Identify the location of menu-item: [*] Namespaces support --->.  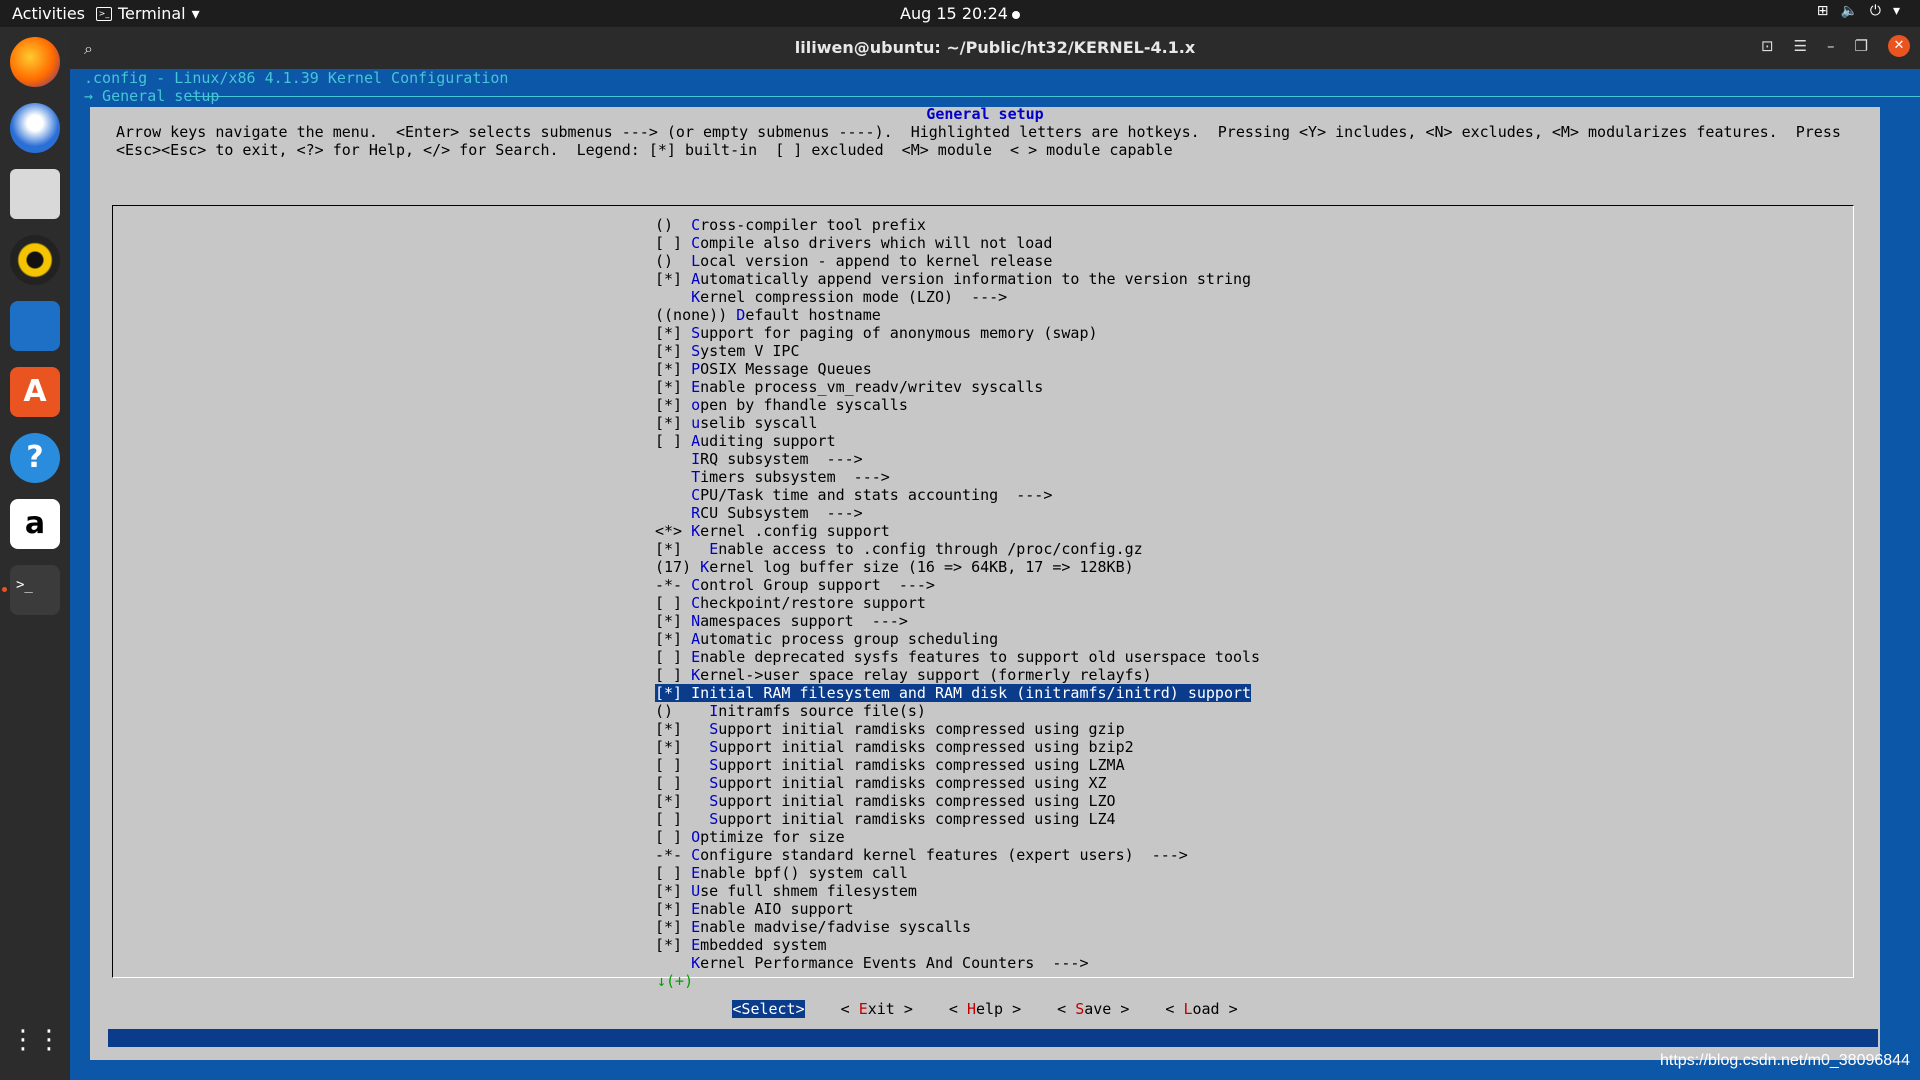
(957, 621).